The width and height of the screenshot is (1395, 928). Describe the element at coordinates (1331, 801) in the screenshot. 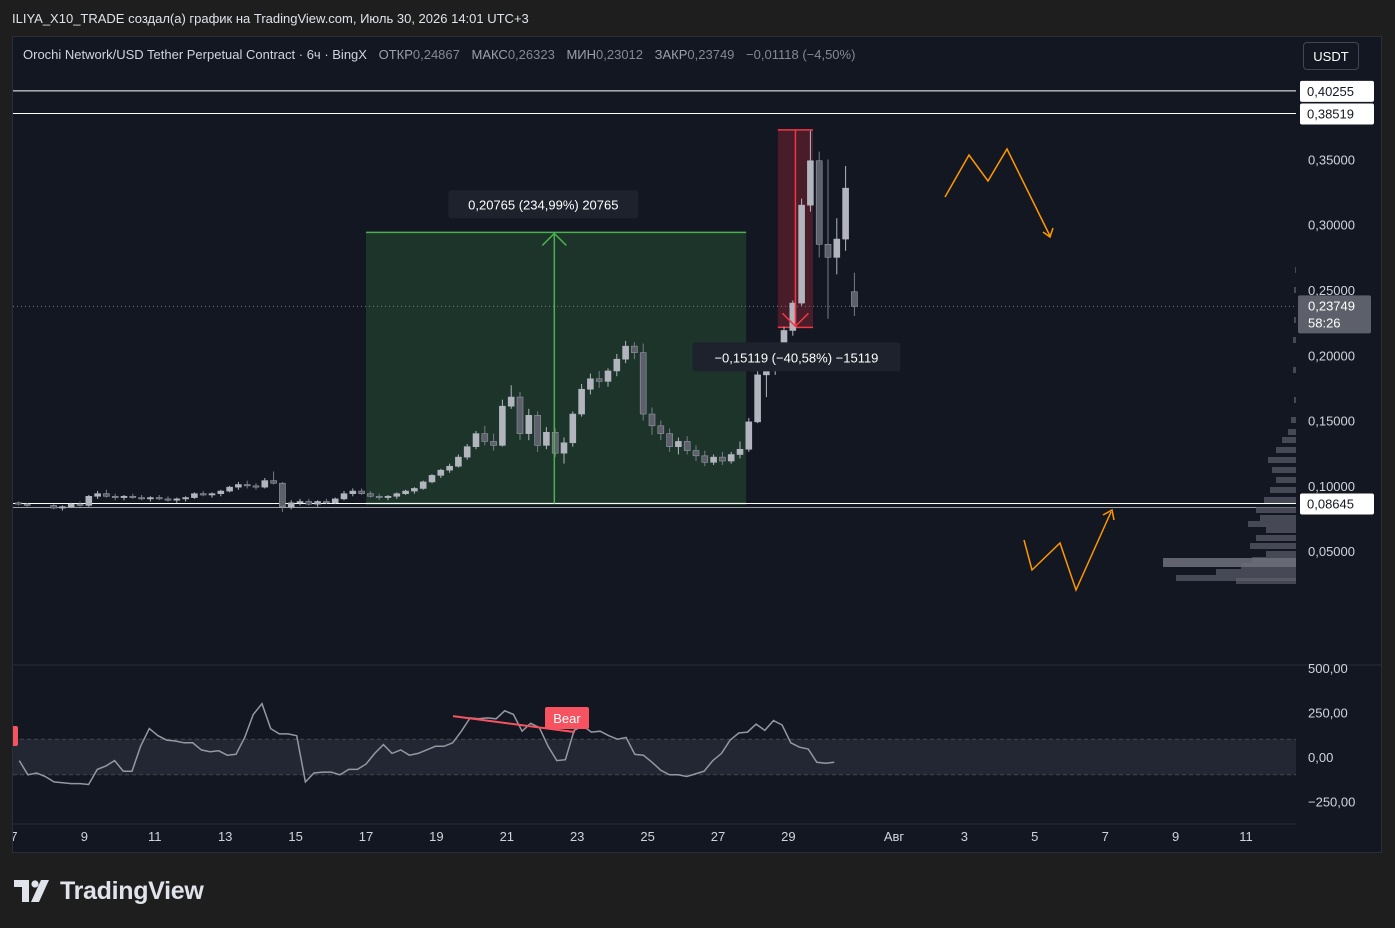

I see `indicator-tick-label: −250,00` at that location.